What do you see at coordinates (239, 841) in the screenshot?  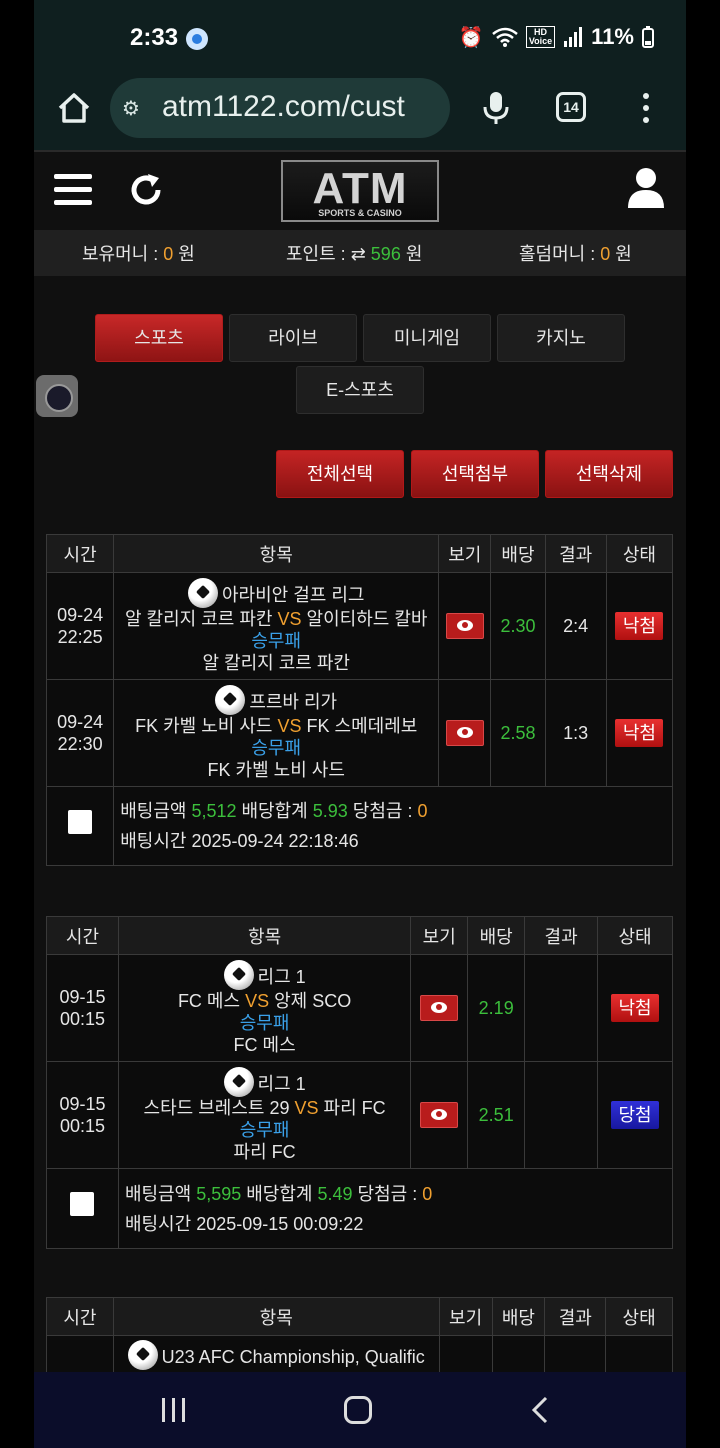 I see `bet-time-line: 배팅시간 2025-09-24 22:18:46` at bounding box center [239, 841].